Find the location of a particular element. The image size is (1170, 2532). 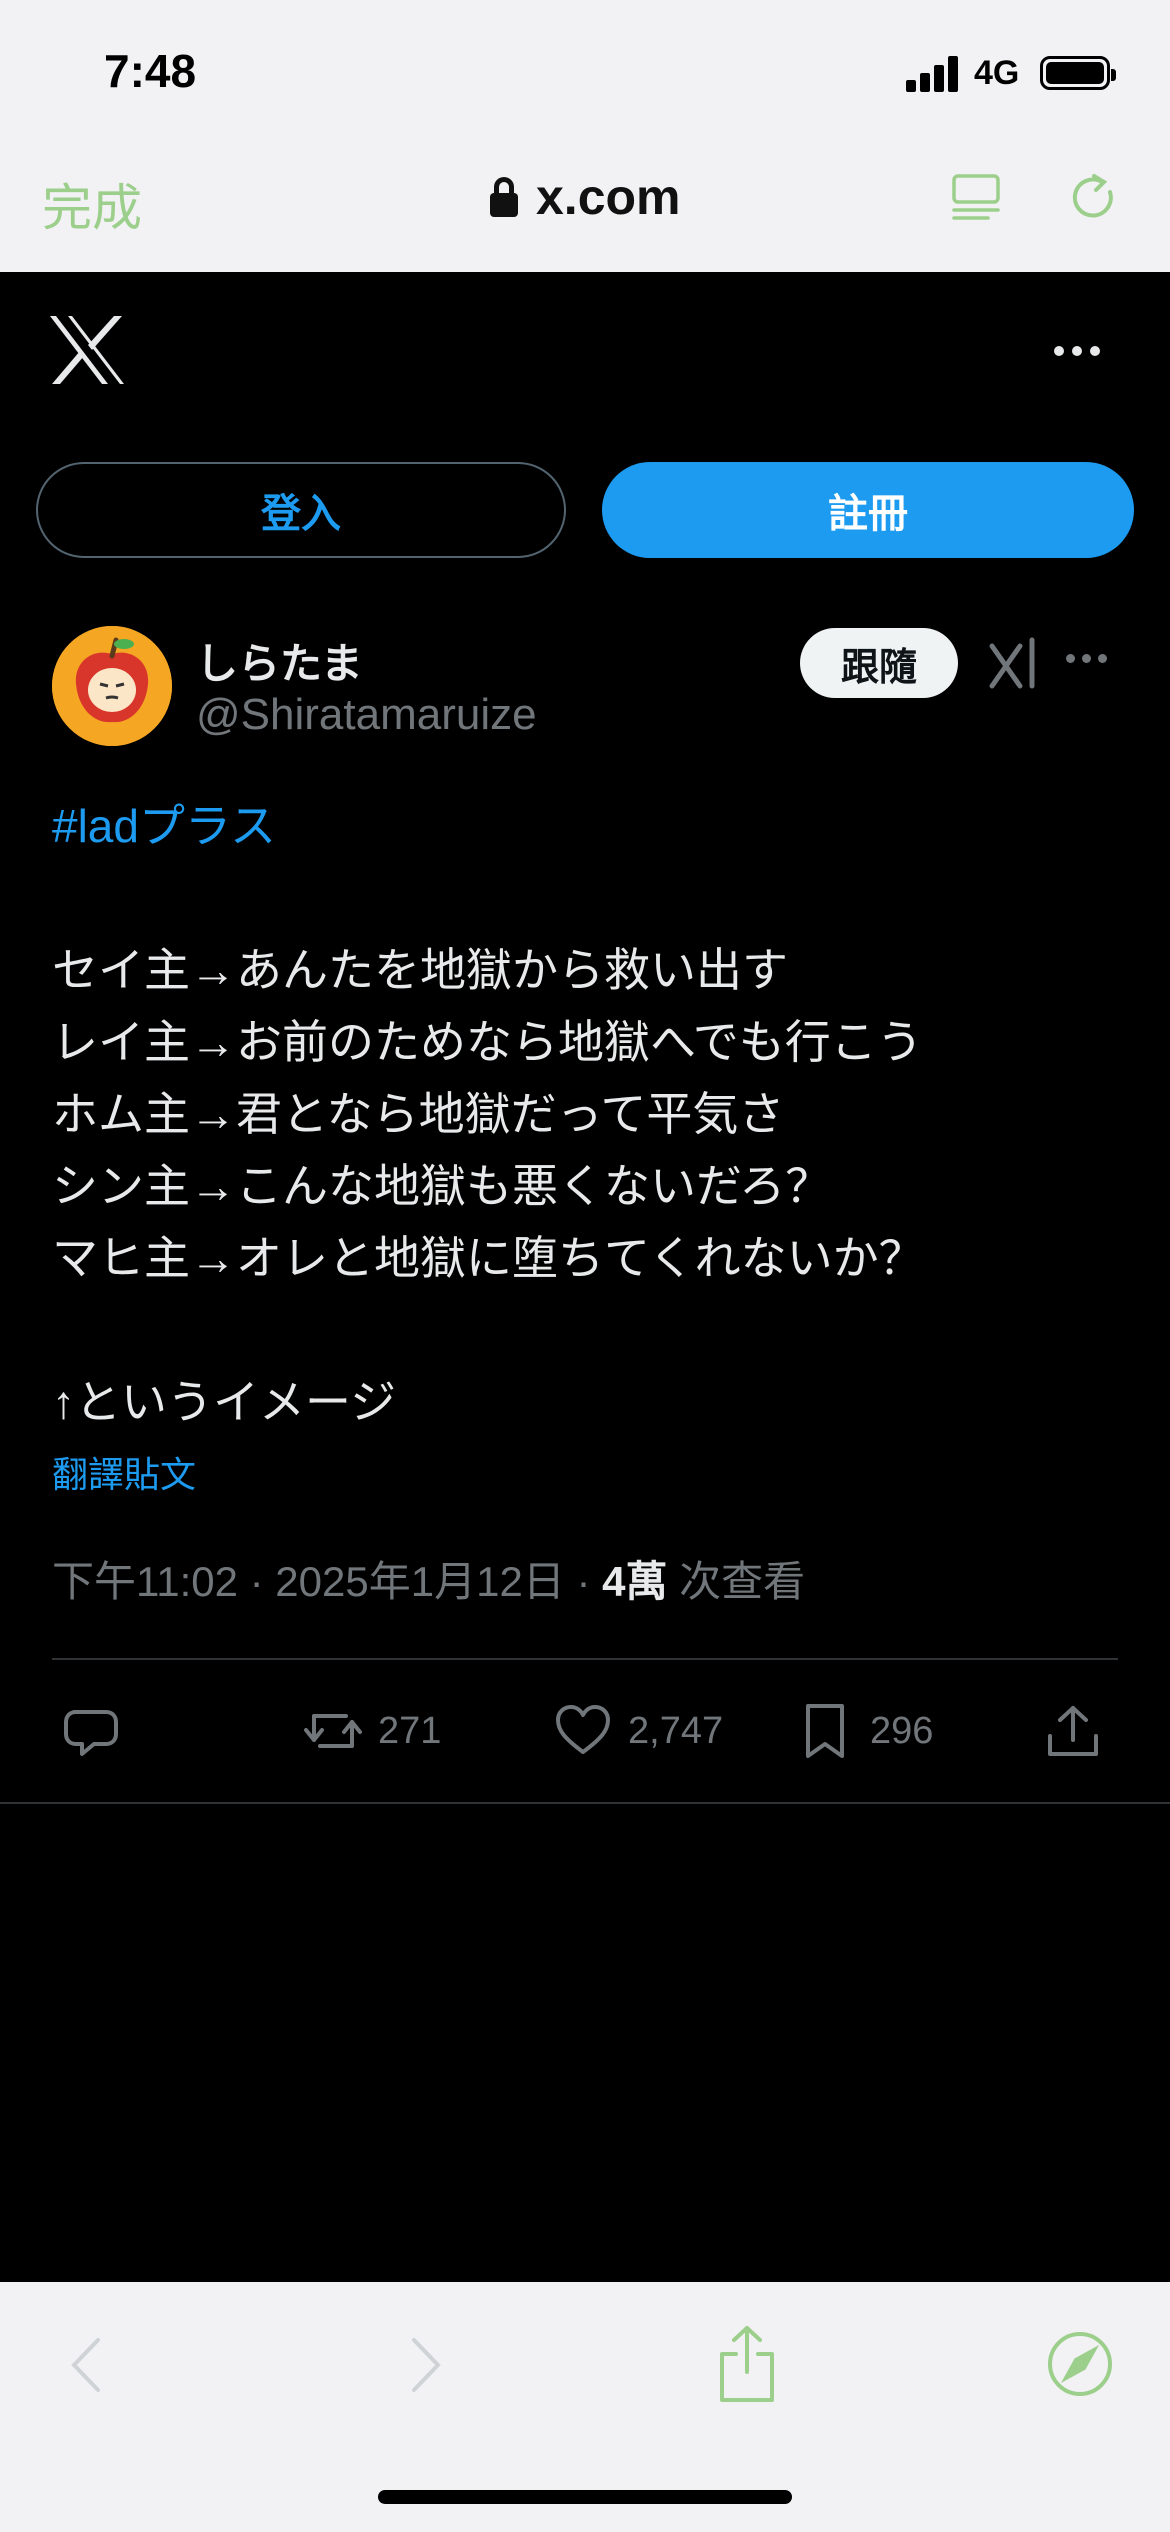

heart-icon is located at coordinates (583, 1729).